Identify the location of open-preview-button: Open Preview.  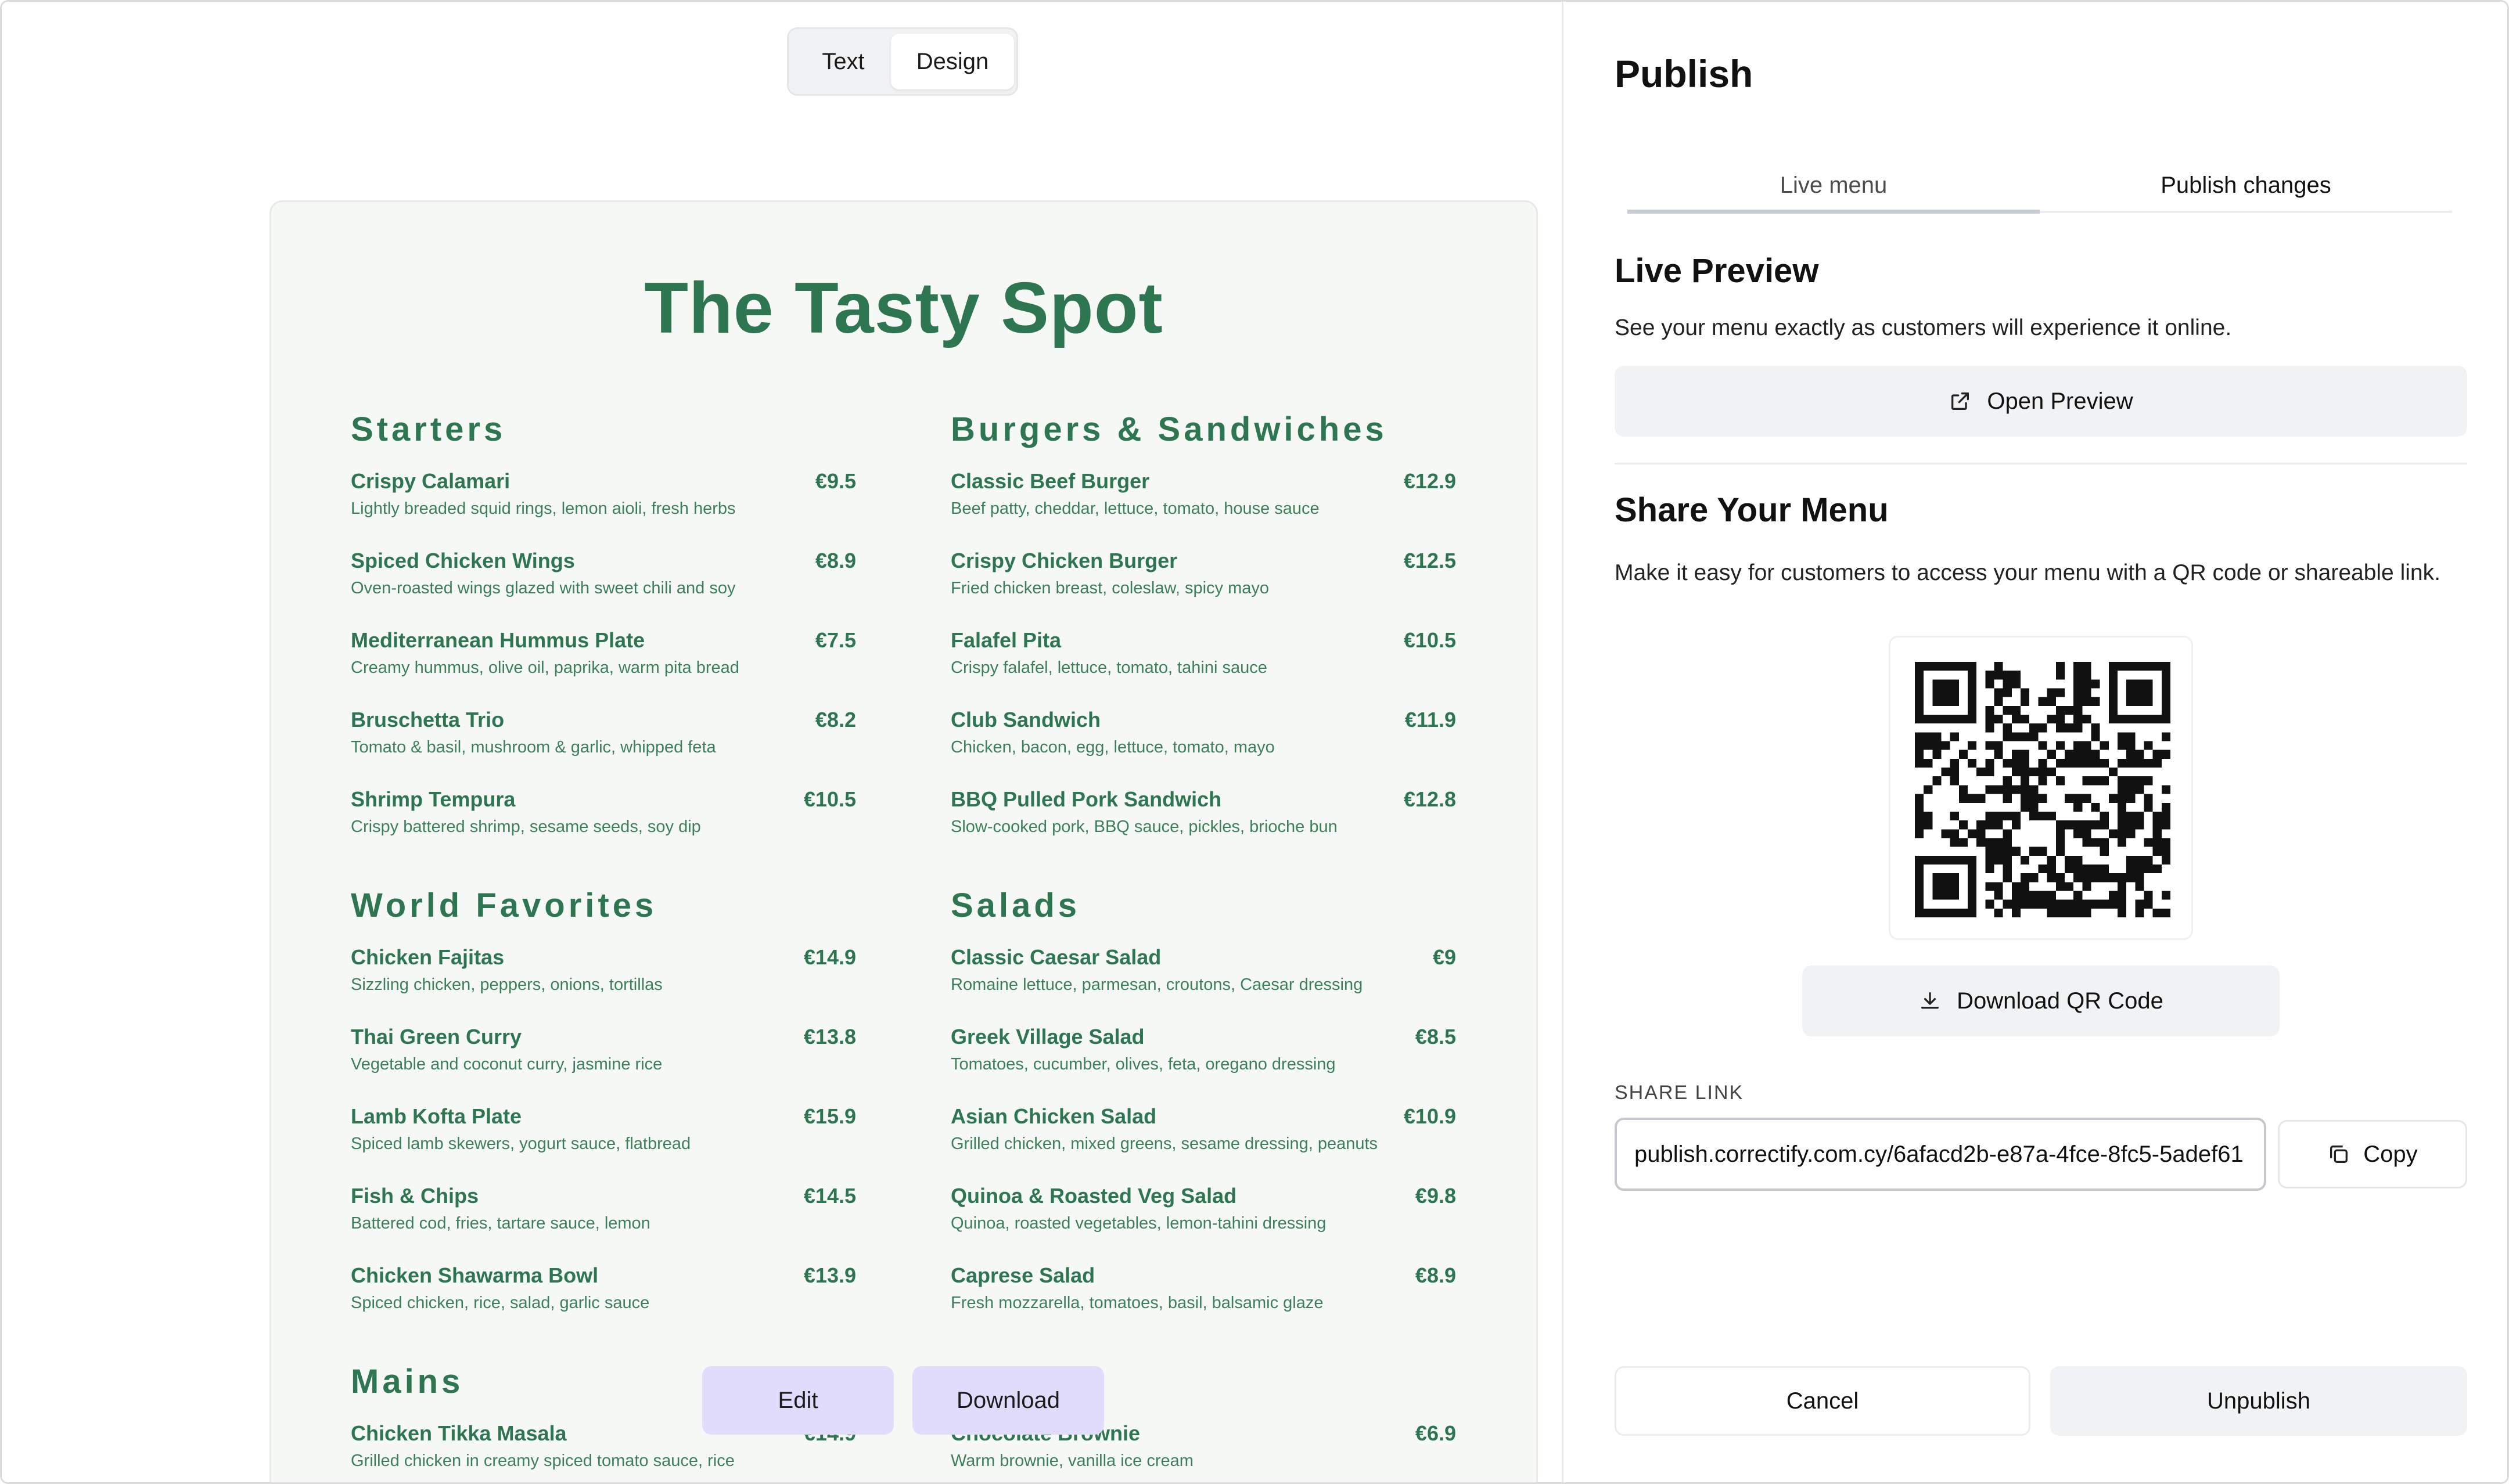
(2041, 402).